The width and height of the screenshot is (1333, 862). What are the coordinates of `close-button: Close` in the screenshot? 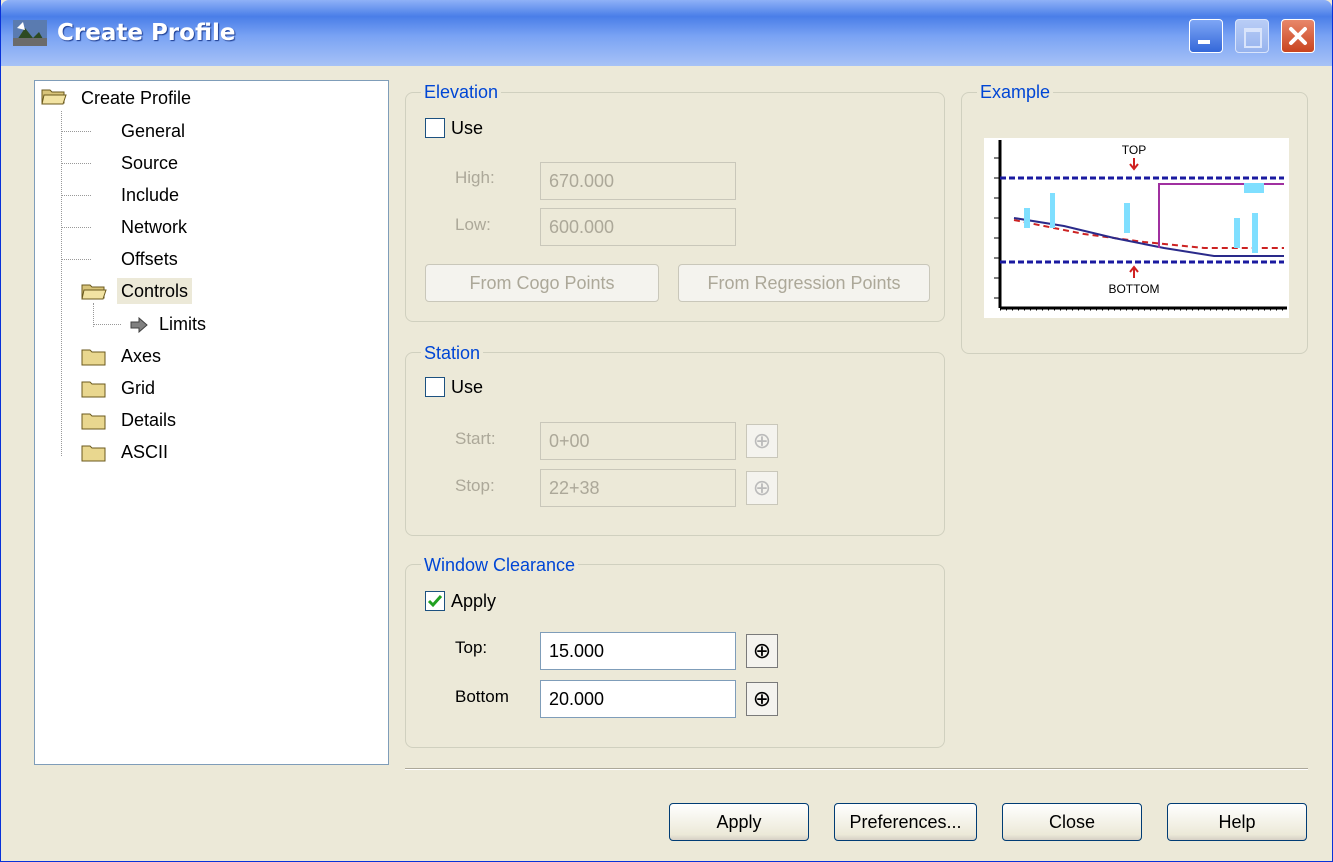 It's located at (1072, 822).